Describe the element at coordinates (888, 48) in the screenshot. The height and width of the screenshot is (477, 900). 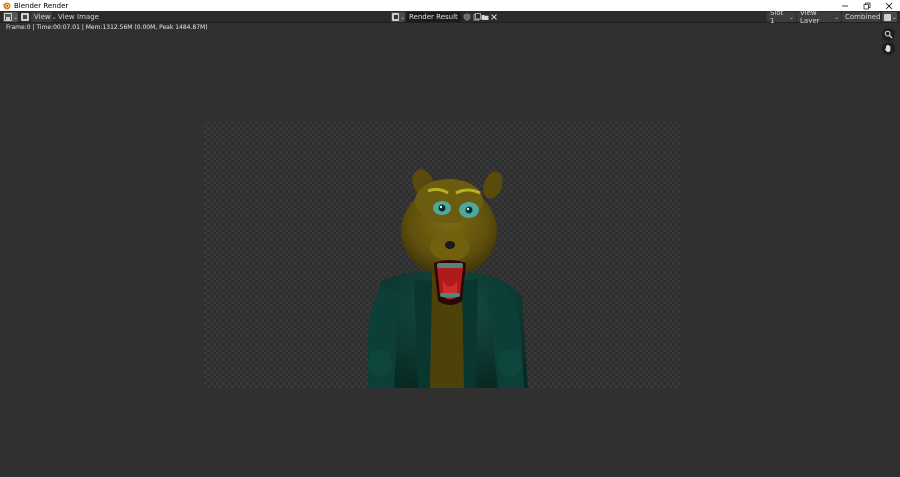
I see `hand-pan-icon` at that location.